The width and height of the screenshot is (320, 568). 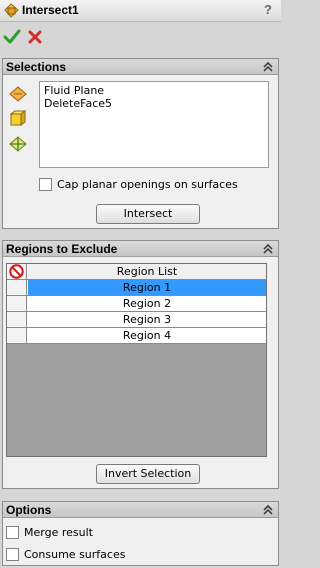 I want to click on cap-planar-option: Cap planar openings on surfaces, so click(x=154, y=185).